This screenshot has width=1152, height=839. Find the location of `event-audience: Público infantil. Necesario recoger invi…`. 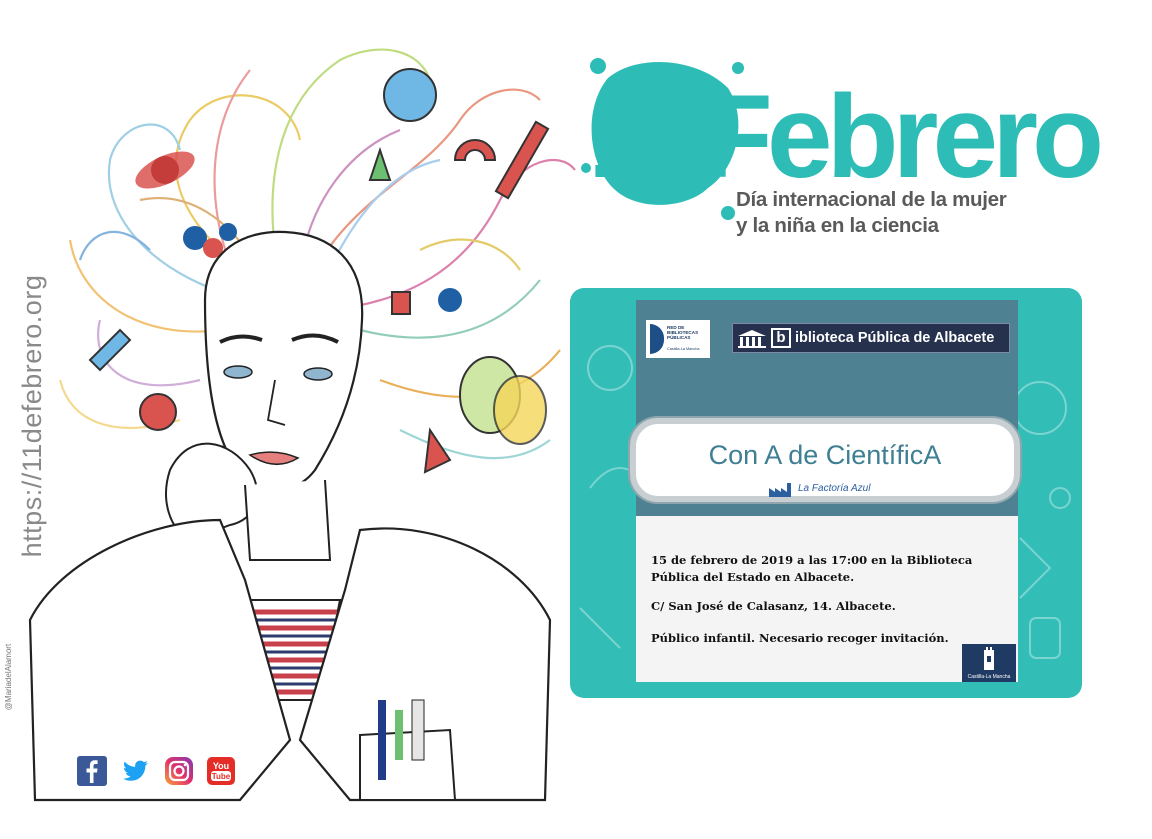

event-audience: Público infantil. Necesario recoger invi… is located at coordinates (800, 638).